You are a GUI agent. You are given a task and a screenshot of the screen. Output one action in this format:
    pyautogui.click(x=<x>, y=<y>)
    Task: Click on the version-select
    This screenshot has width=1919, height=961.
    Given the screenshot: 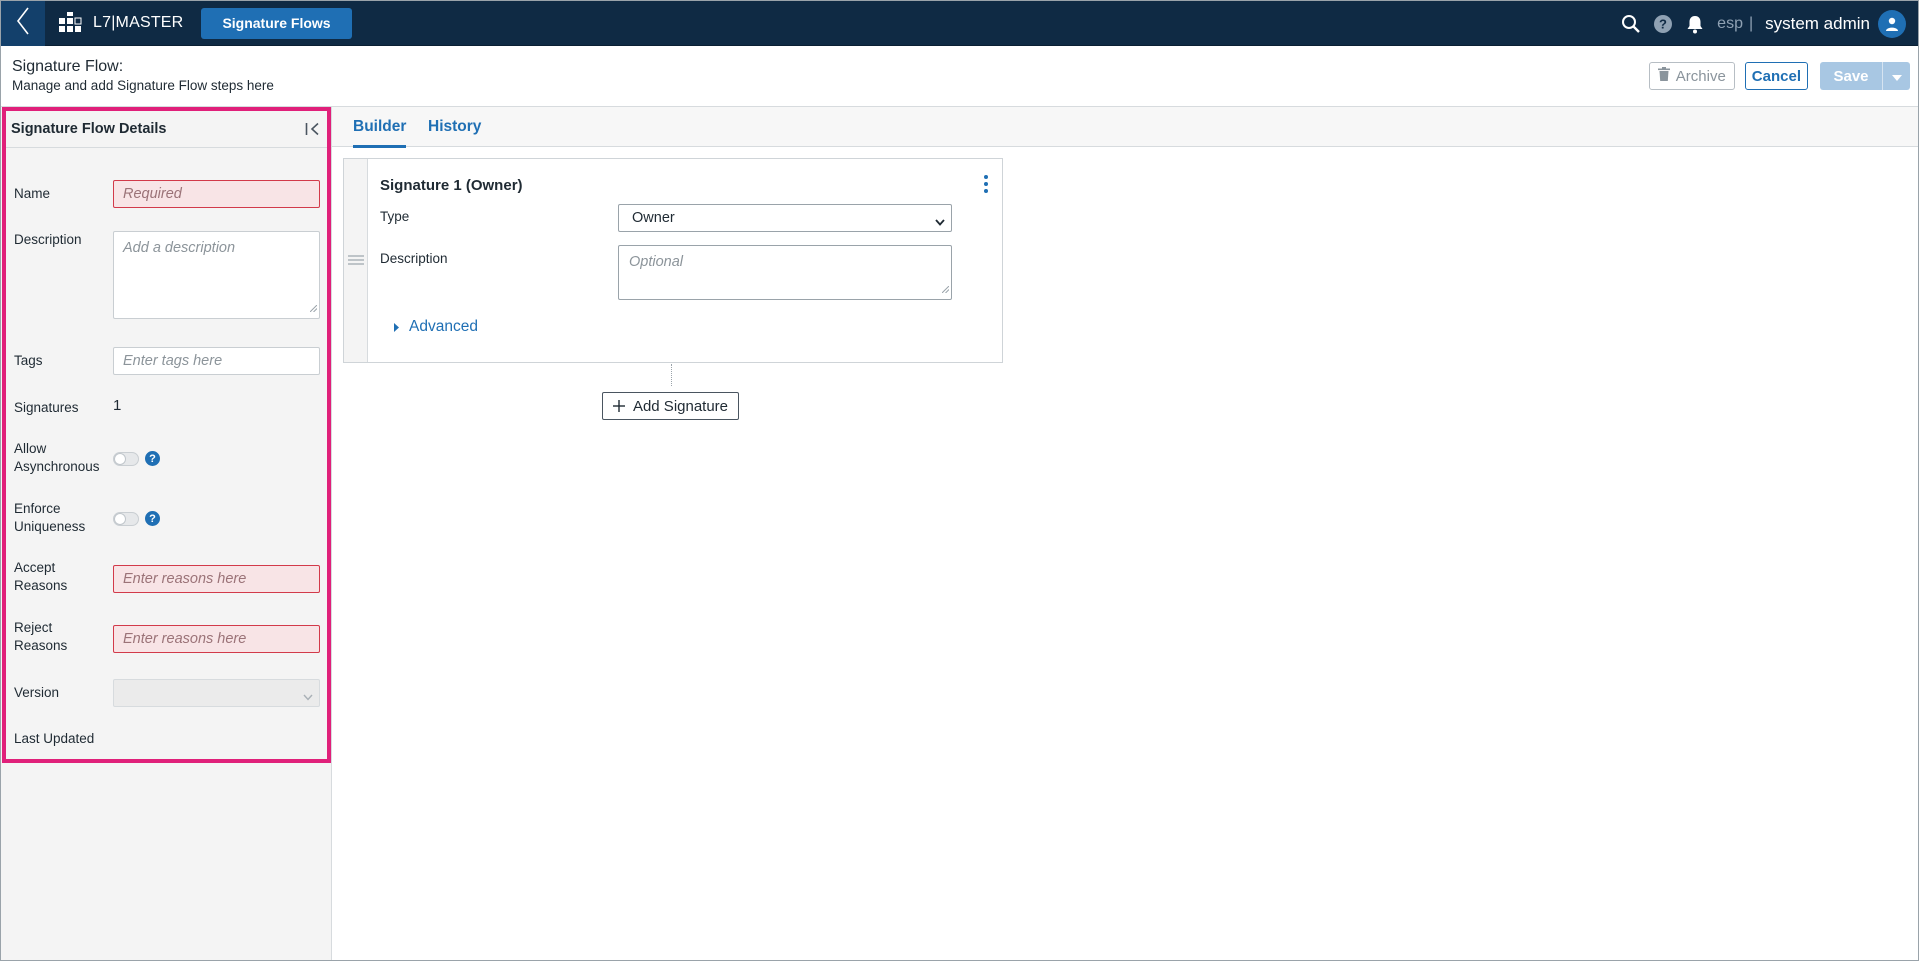 What is the action you would take?
    pyautogui.click(x=216, y=693)
    